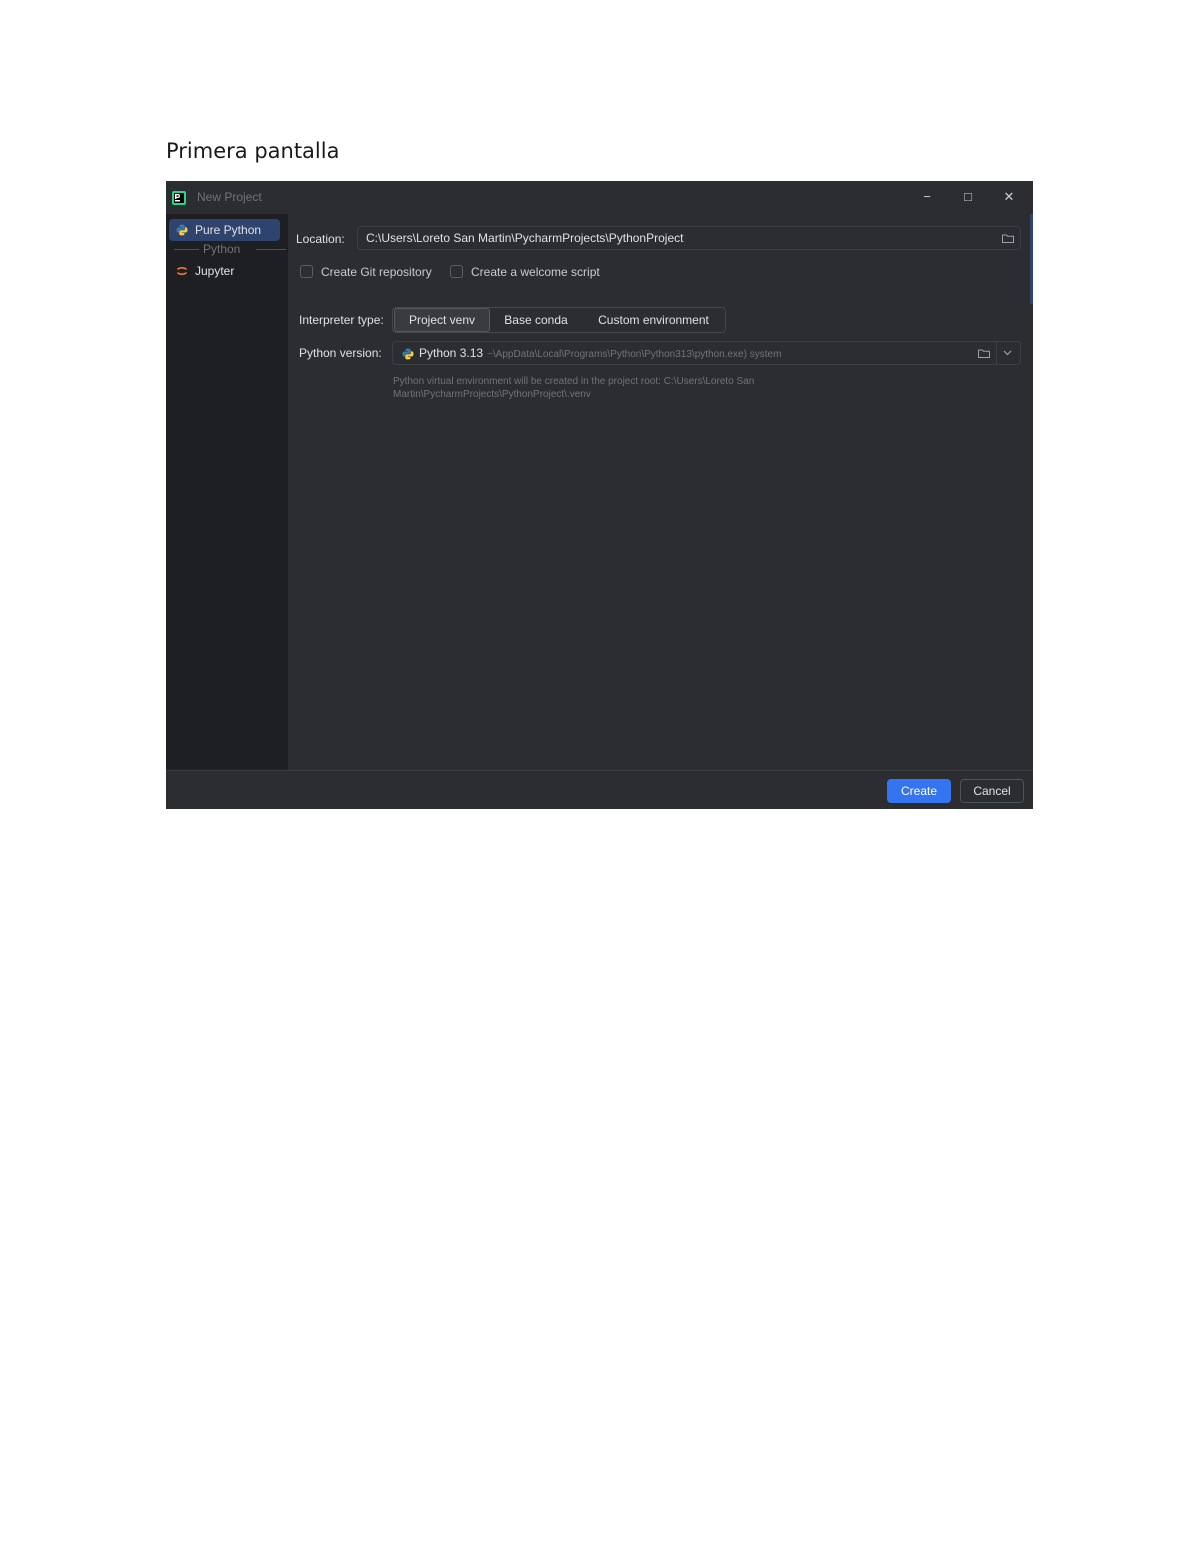 The width and height of the screenshot is (1200, 1553). What do you see at coordinates (227, 492) in the screenshot?
I see `project-type-sidebar: Pure Python Python Jupyter` at bounding box center [227, 492].